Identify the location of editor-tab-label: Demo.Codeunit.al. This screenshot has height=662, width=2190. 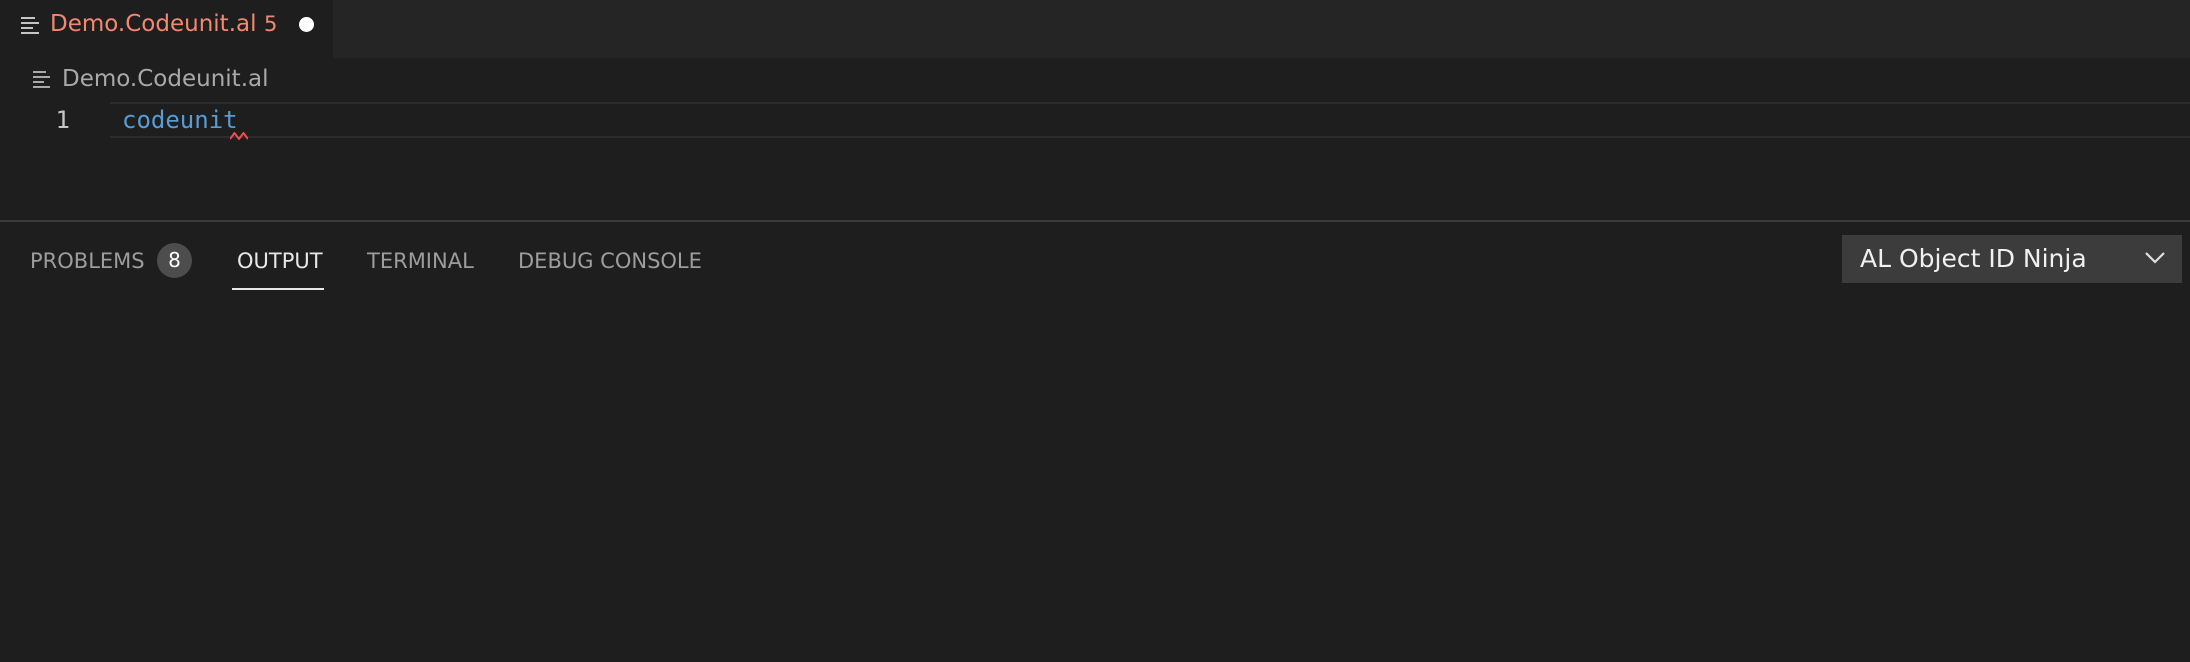
(153, 24).